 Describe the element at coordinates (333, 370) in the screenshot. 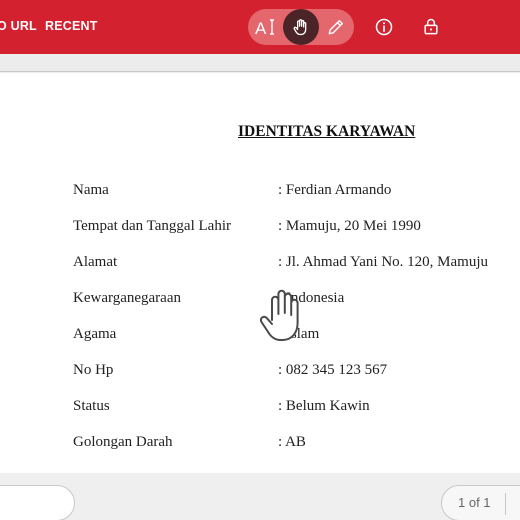

I see `field-value-no-hp: : 082 345 123 567` at that location.